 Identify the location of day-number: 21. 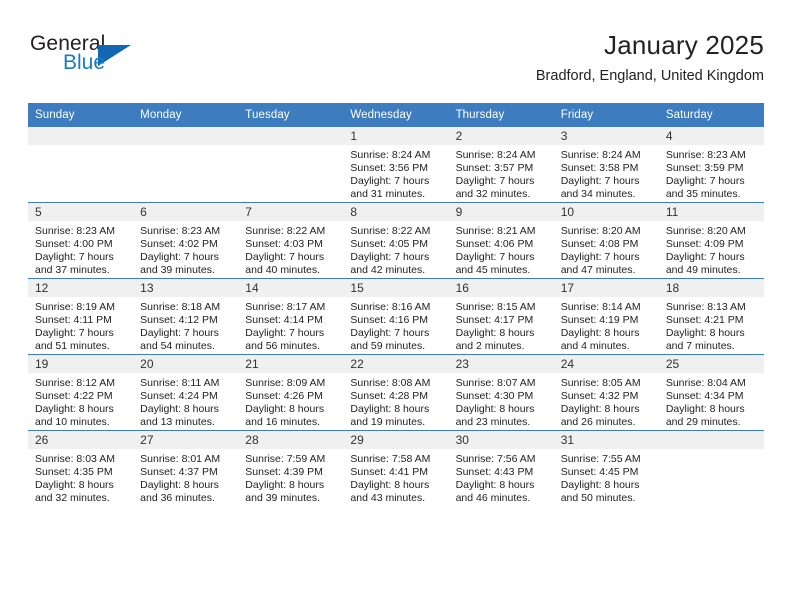
(291, 364).